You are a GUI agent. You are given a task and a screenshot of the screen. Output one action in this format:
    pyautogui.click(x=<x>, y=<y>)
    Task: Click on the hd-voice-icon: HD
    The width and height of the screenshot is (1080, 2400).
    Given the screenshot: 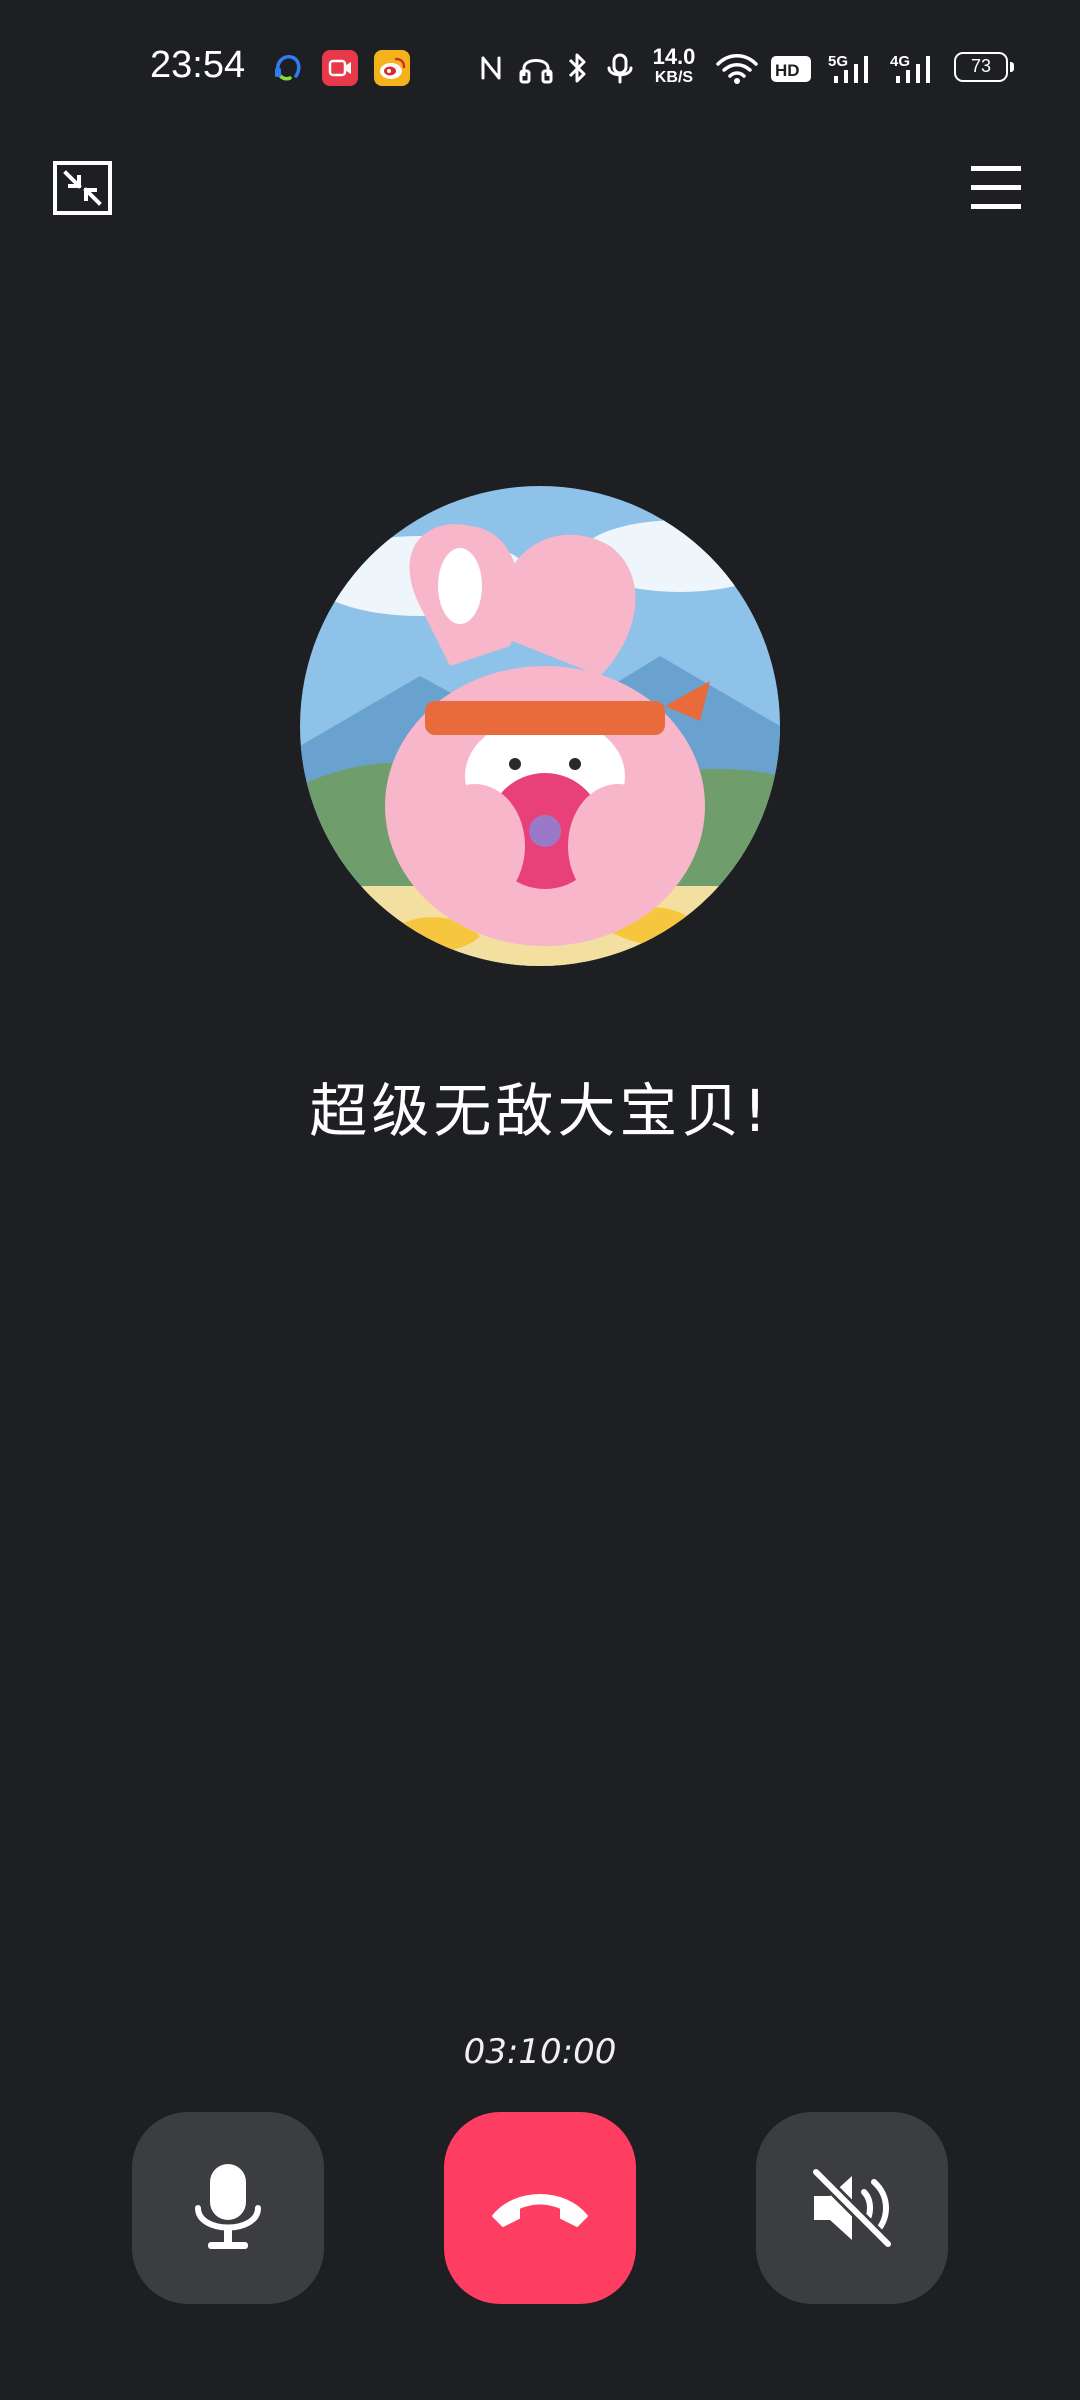 What is the action you would take?
    pyautogui.click(x=791, y=68)
    